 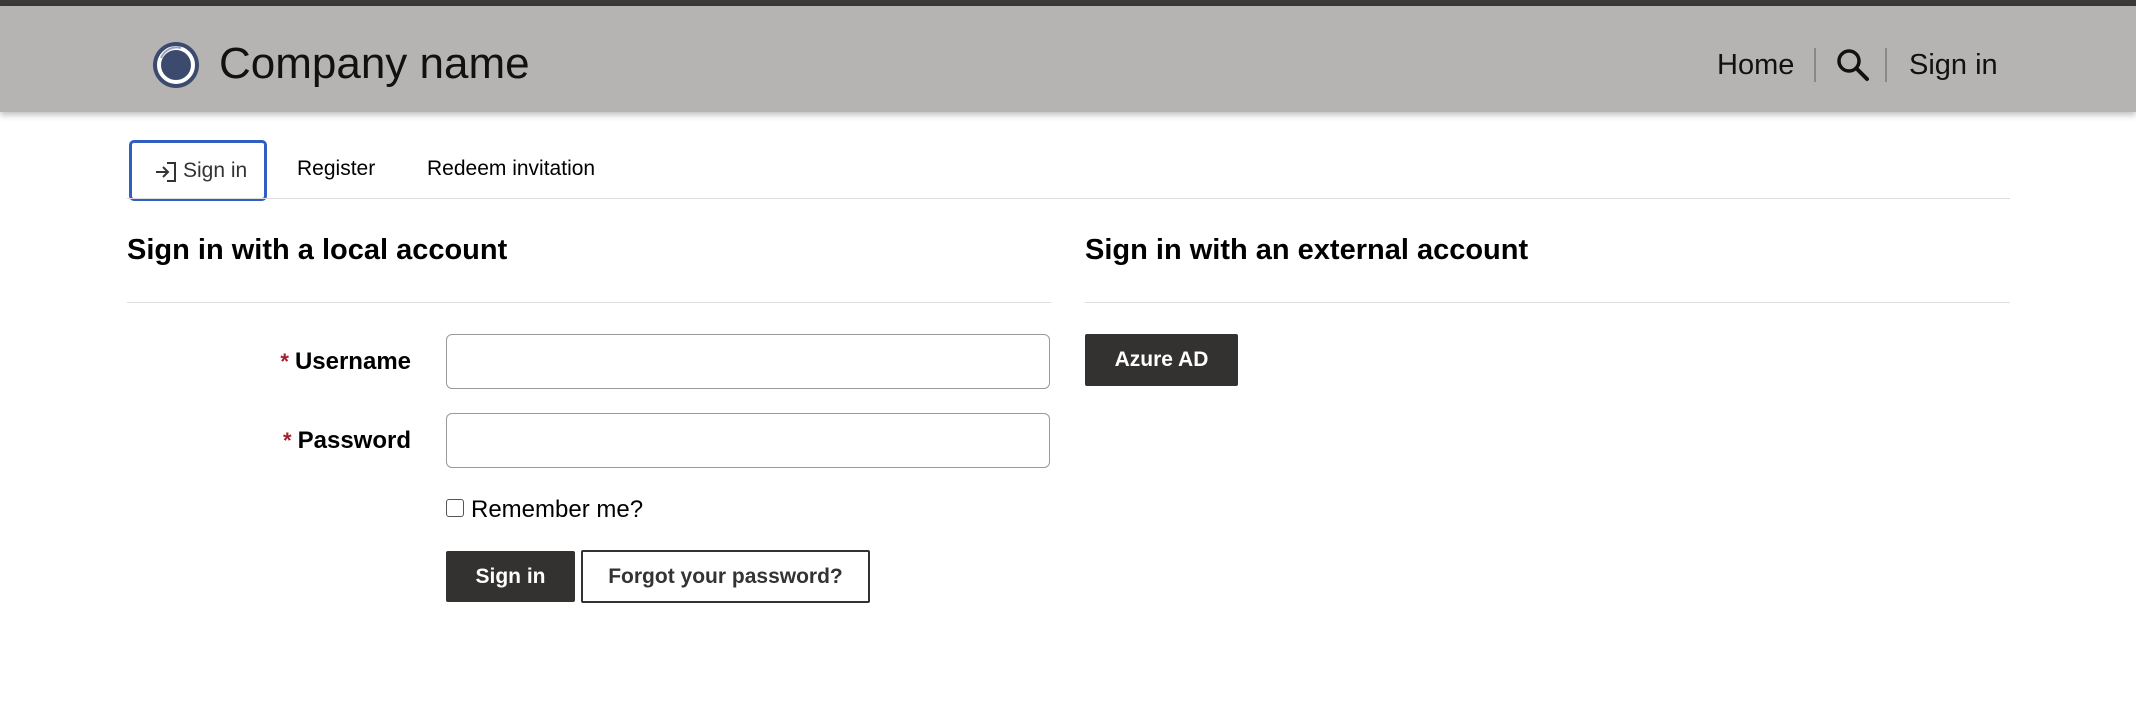 What do you see at coordinates (725, 576) in the screenshot?
I see `forgot-password-button: Forgot your password?` at bounding box center [725, 576].